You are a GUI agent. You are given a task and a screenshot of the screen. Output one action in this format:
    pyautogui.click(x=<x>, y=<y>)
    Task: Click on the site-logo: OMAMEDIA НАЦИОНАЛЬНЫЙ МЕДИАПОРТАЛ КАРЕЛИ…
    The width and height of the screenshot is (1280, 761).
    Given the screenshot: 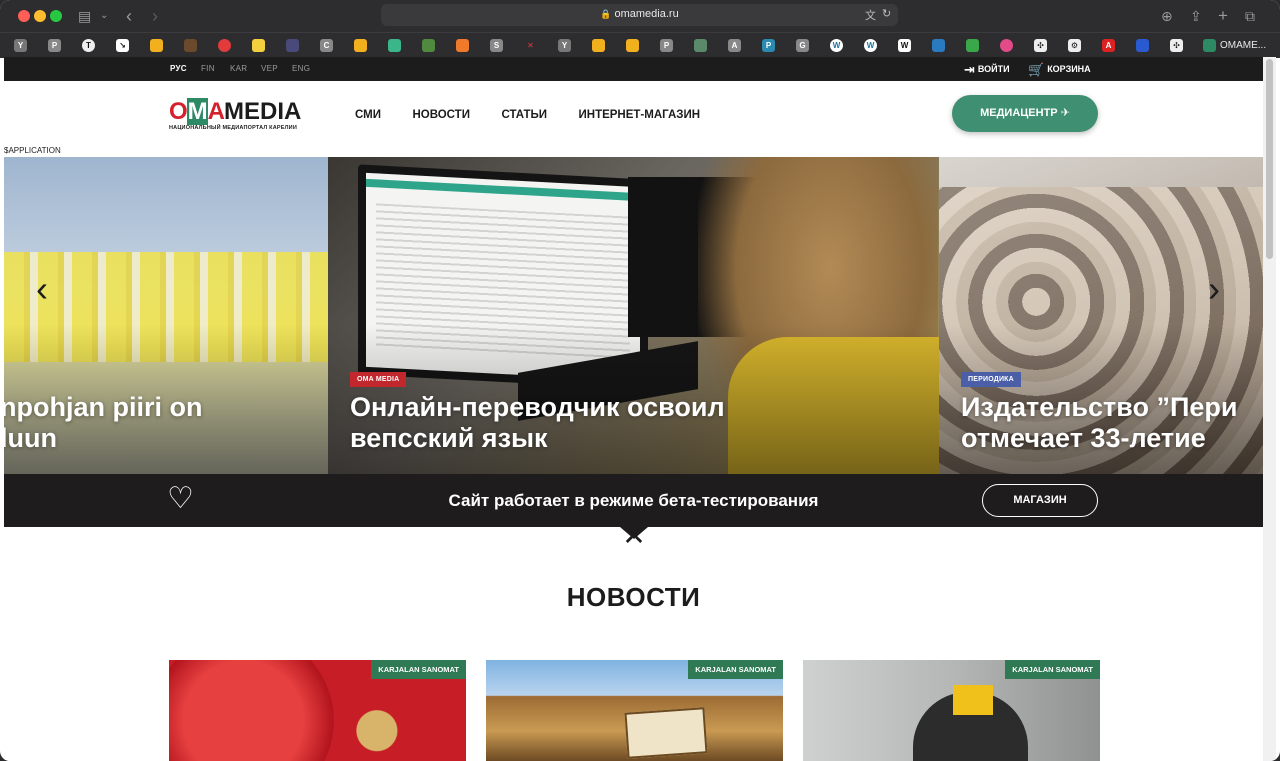 What is the action you would take?
    pyautogui.click(x=235, y=114)
    